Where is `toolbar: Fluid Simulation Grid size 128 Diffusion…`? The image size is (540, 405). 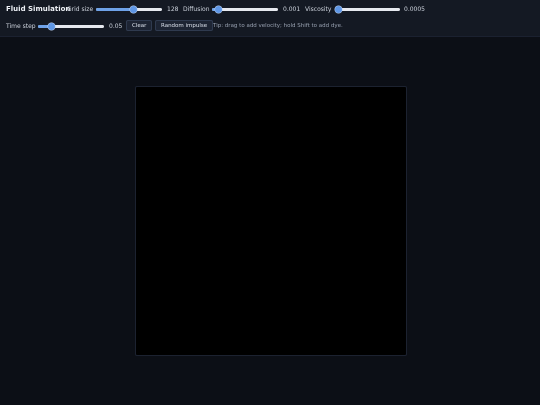
toolbar: Fluid Simulation Grid size 128 Diffusion… is located at coordinates (270, 18).